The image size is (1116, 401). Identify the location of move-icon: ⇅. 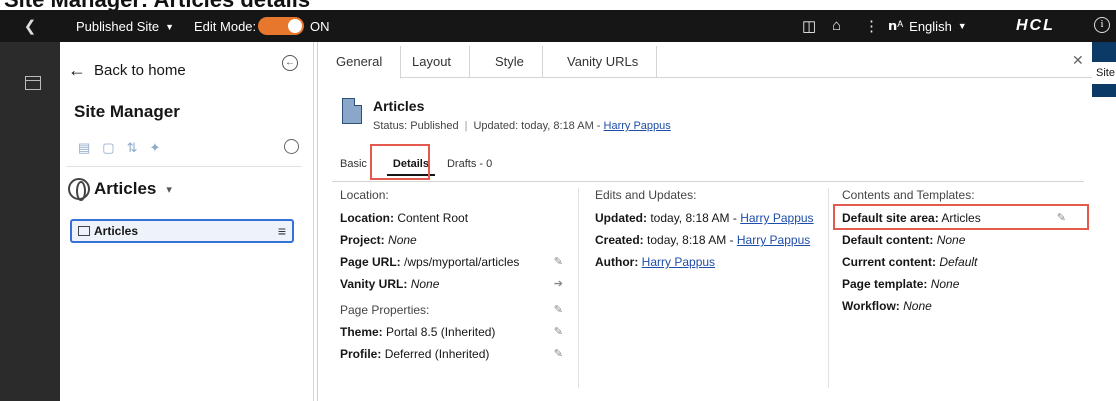
(132, 148).